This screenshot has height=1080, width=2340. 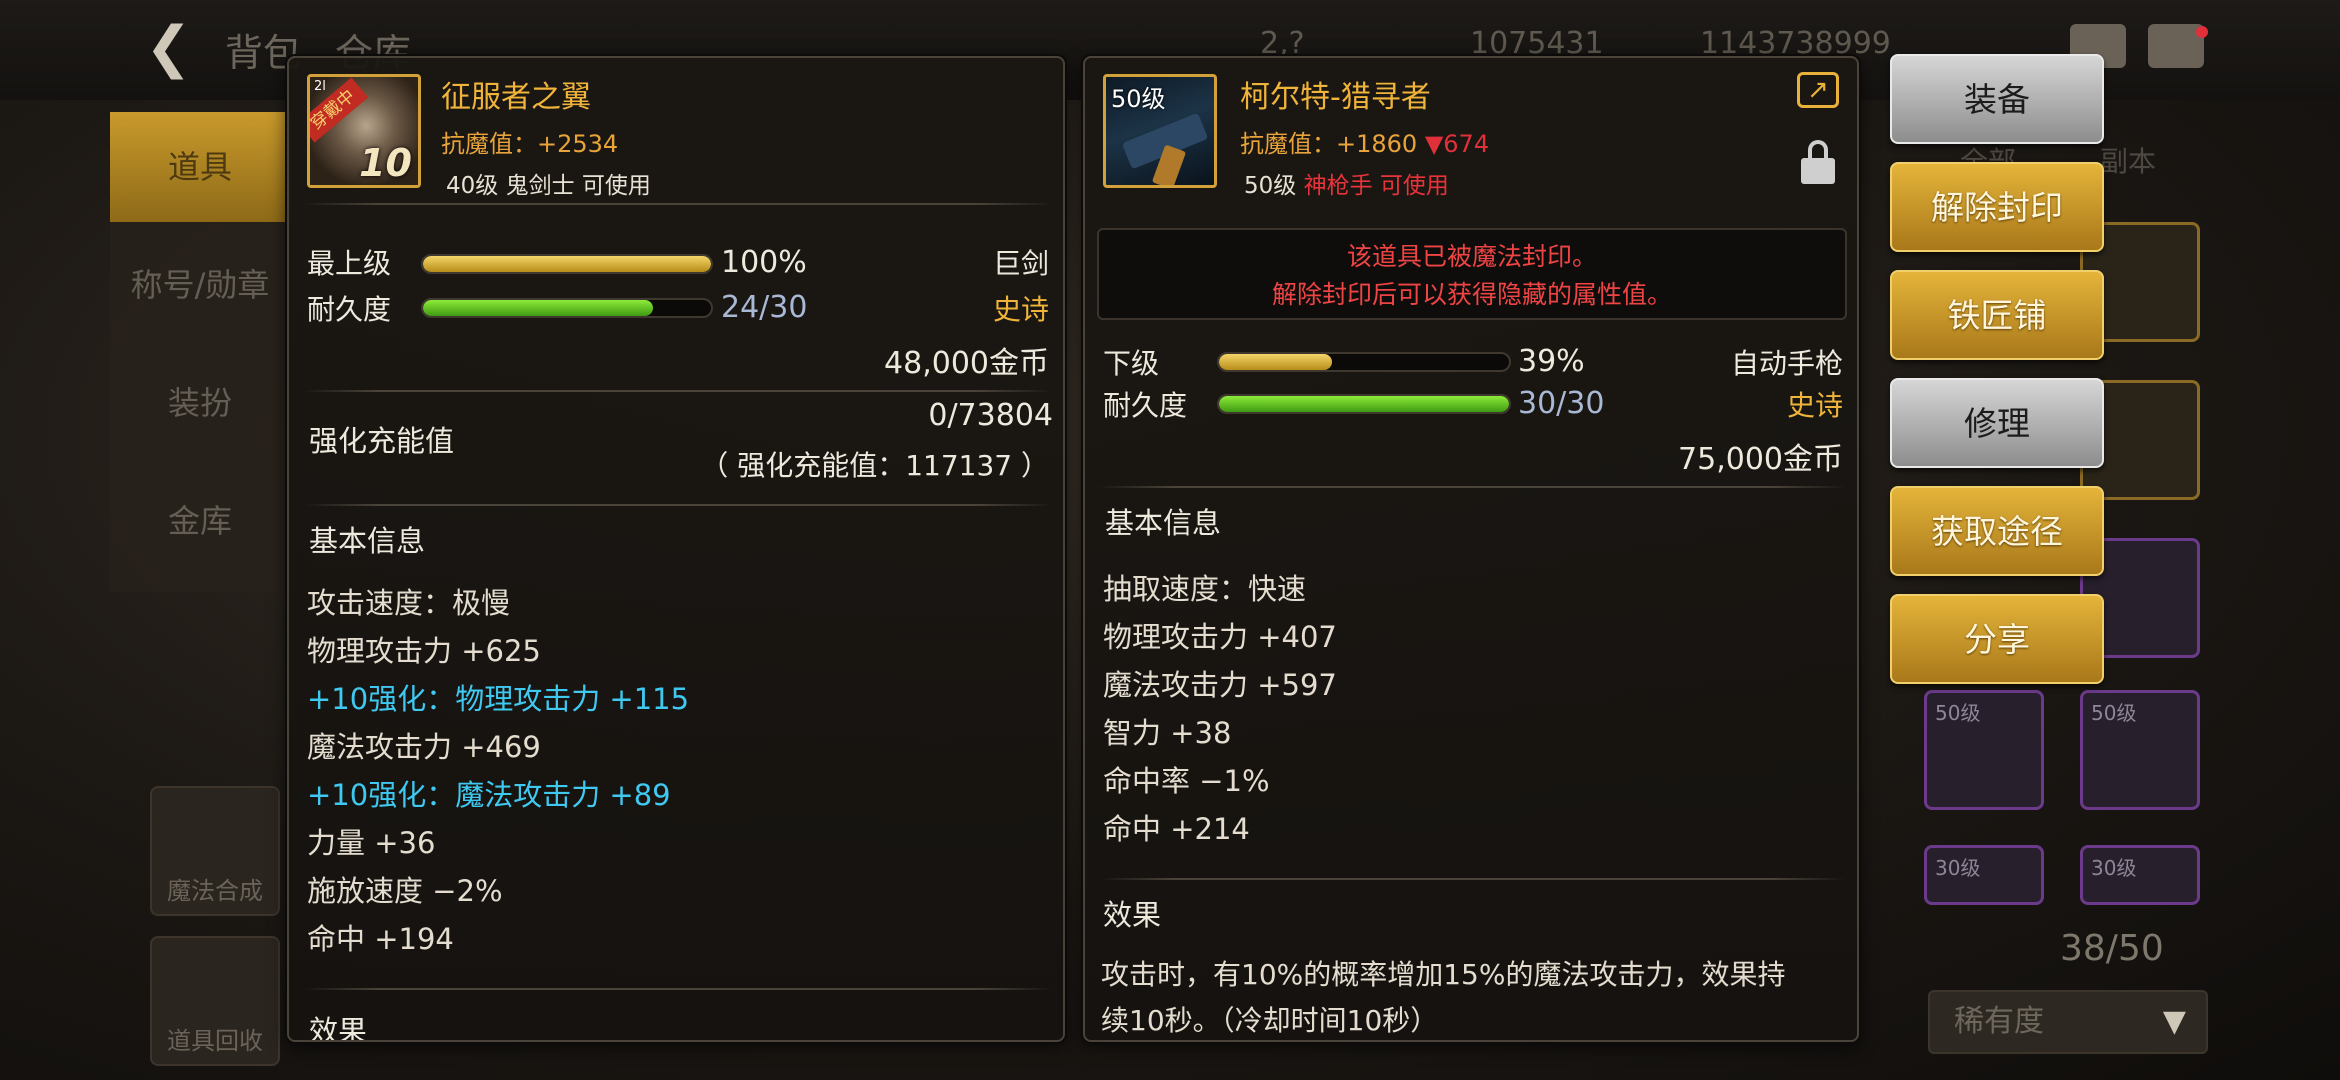 I want to click on anti-magic-stat: 抗魔值：+2534, so click(x=530, y=144).